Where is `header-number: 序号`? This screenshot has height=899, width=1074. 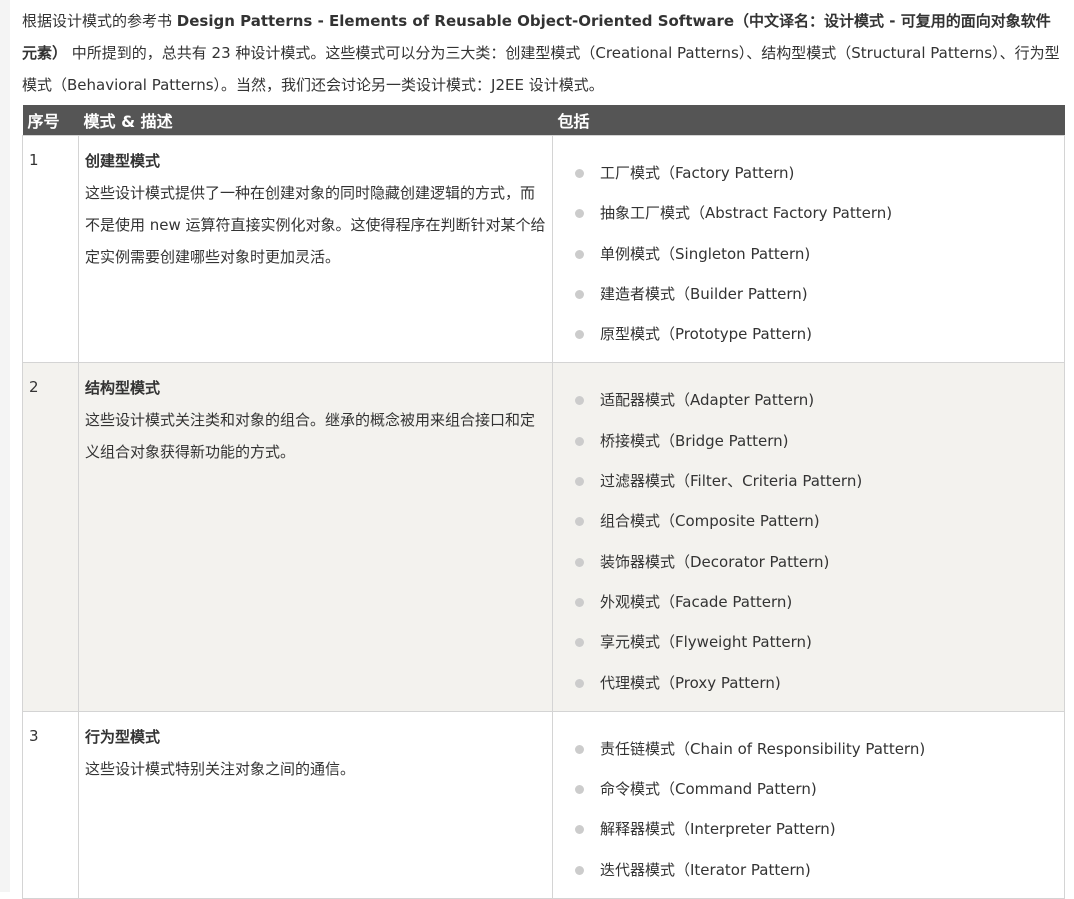
header-number: 序号 is located at coordinates (50, 120).